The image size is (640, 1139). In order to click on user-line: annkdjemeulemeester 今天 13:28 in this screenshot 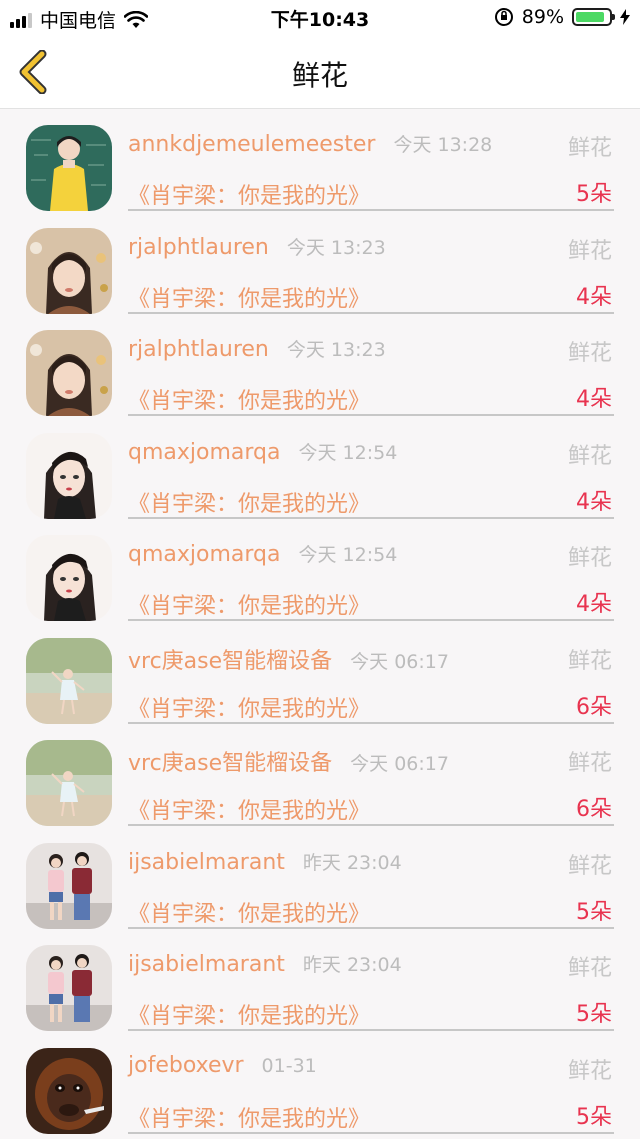, I will do `click(310, 143)`.